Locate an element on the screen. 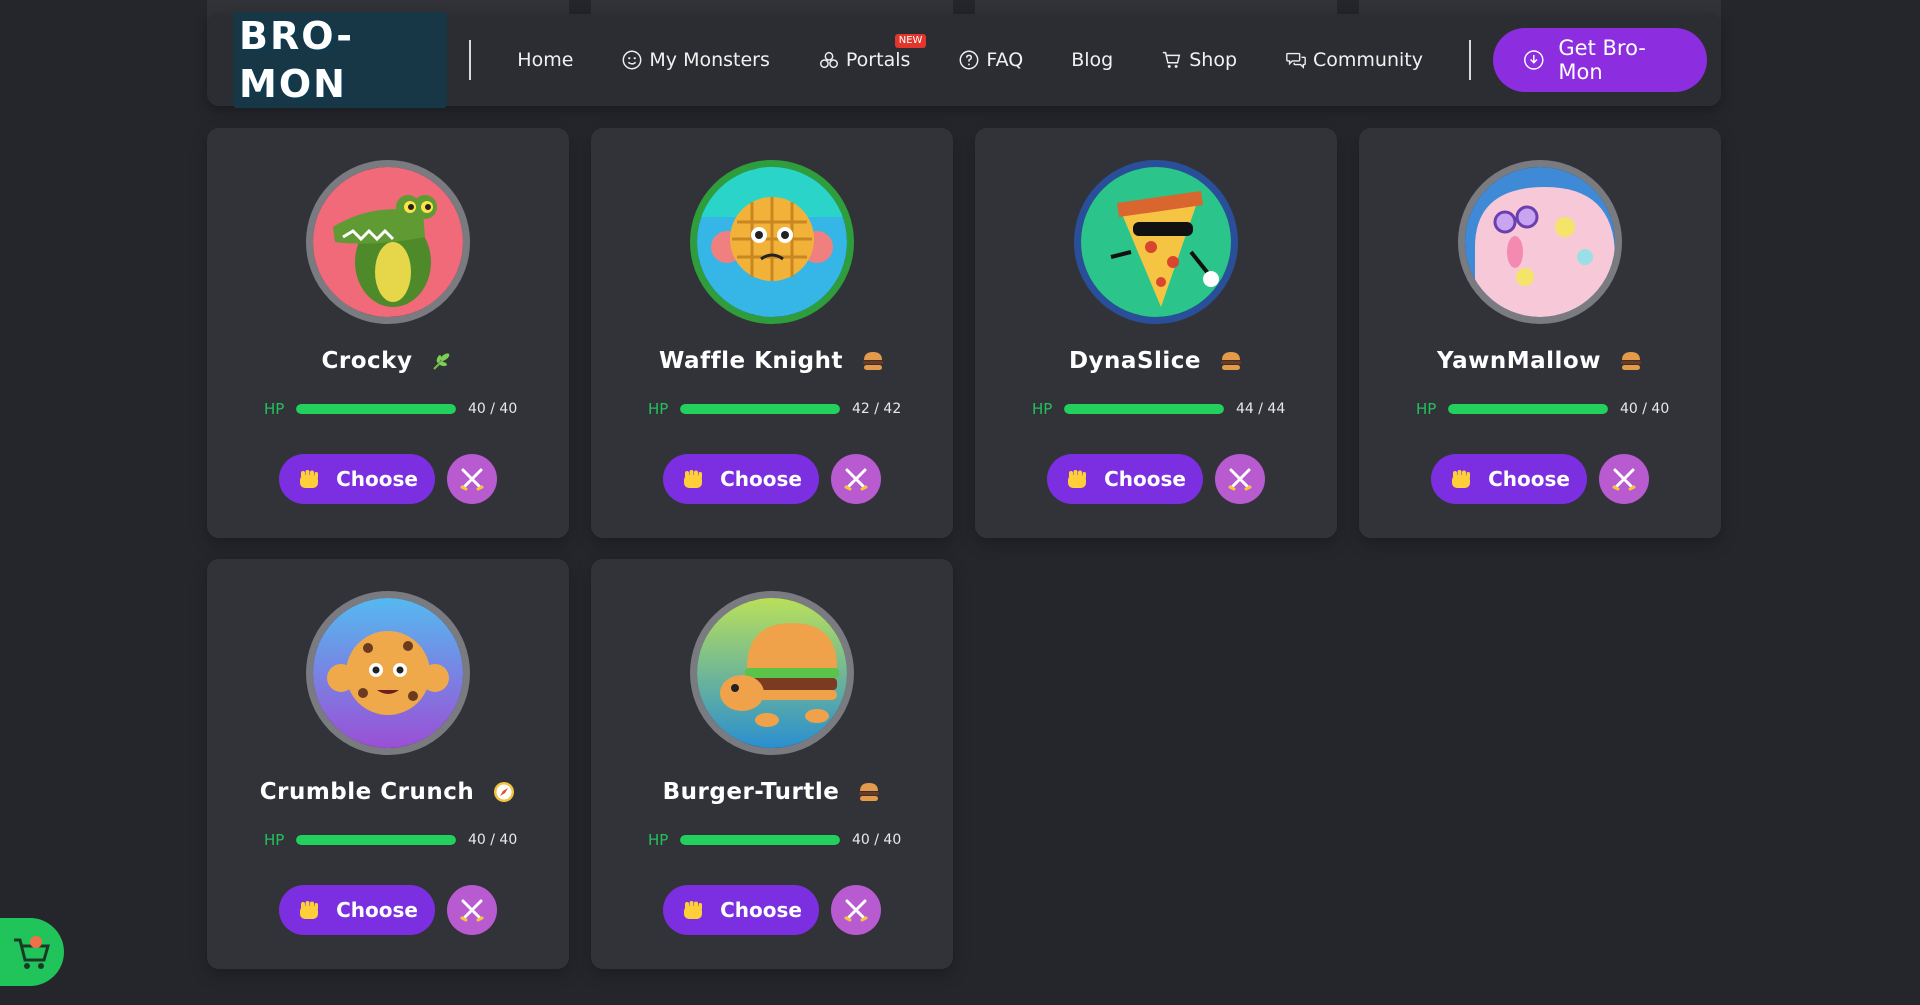 This screenshot has width=1920, height=1005. nav-item-faq: FAQ is located at coordinates (990, 60).